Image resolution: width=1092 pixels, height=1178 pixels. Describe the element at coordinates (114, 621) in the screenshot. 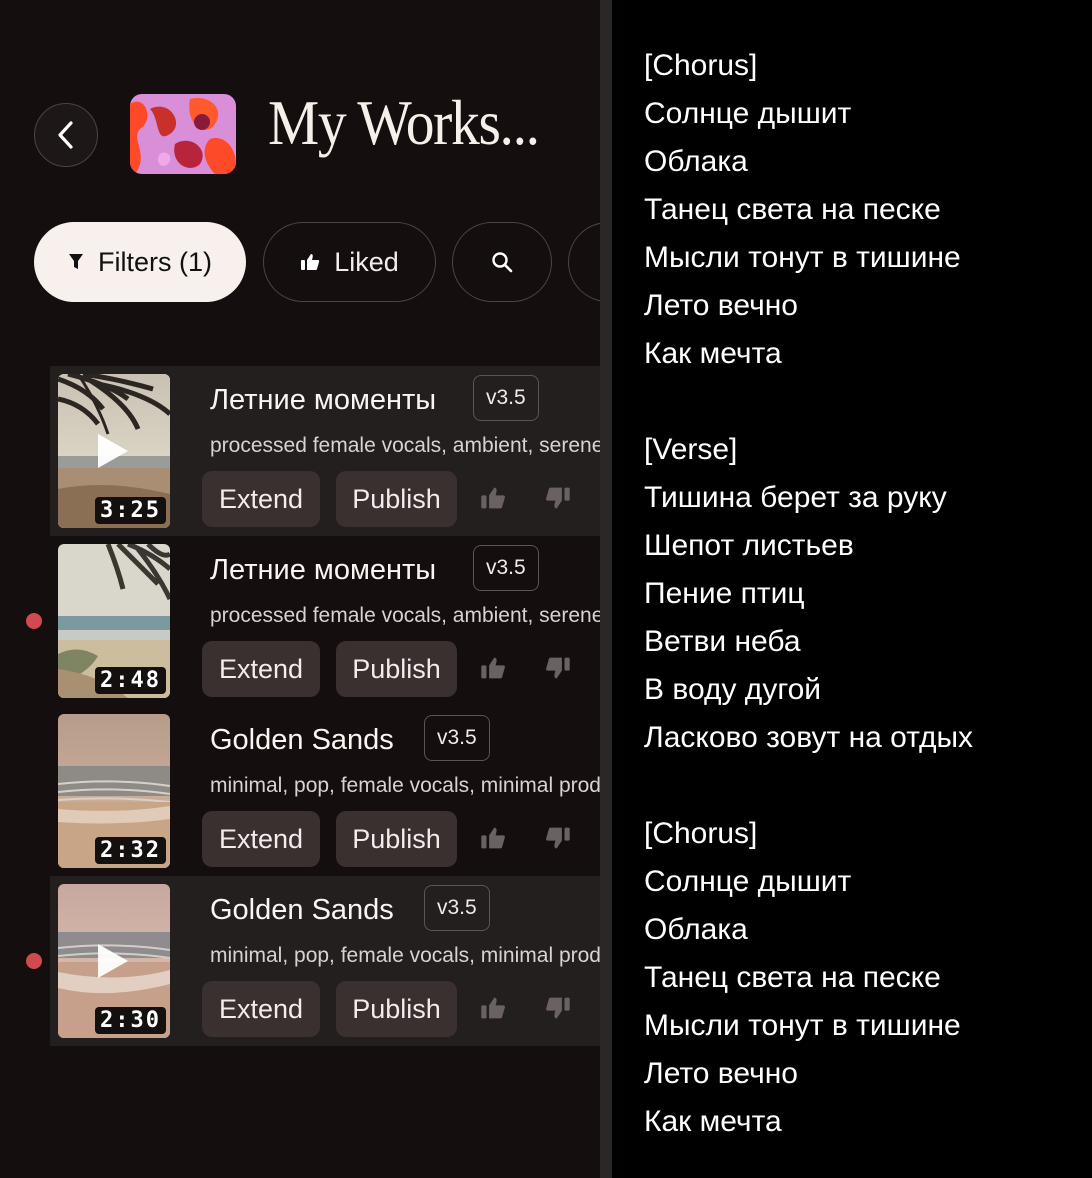

I see `song-thumbnail: 2:48` at that location.